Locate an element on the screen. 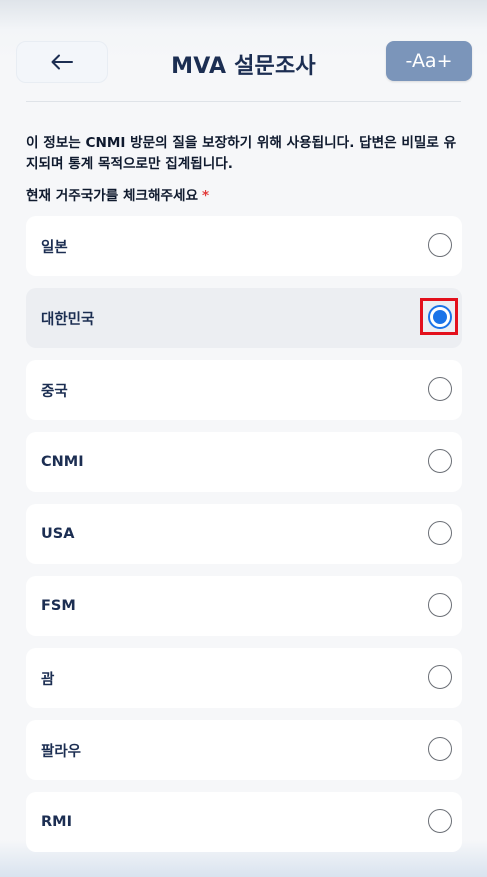 The height and width of the screenshot is (877, 487). option-label: 팔라우 is located at coordinates (61, 751).